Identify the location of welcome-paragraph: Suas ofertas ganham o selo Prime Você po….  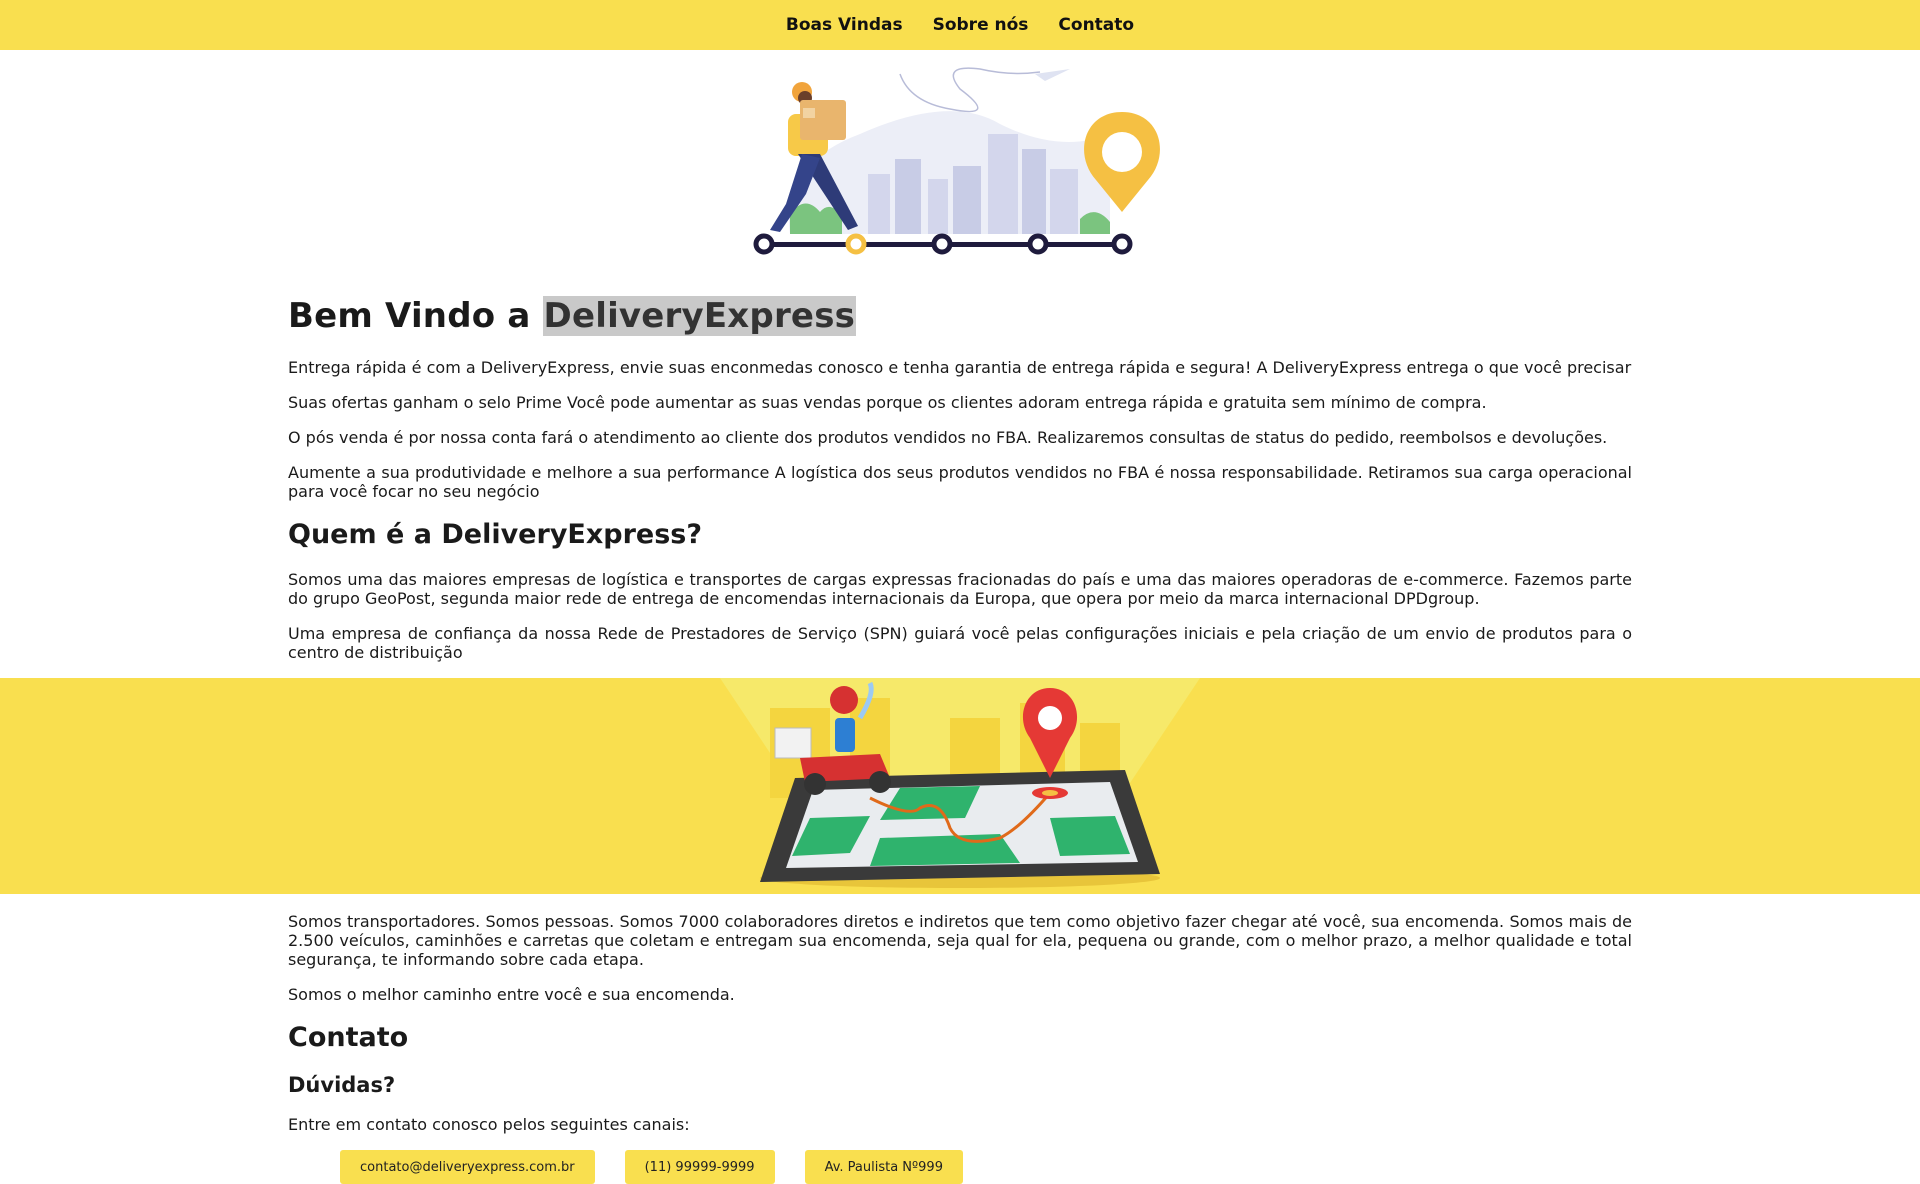
(887, 402).